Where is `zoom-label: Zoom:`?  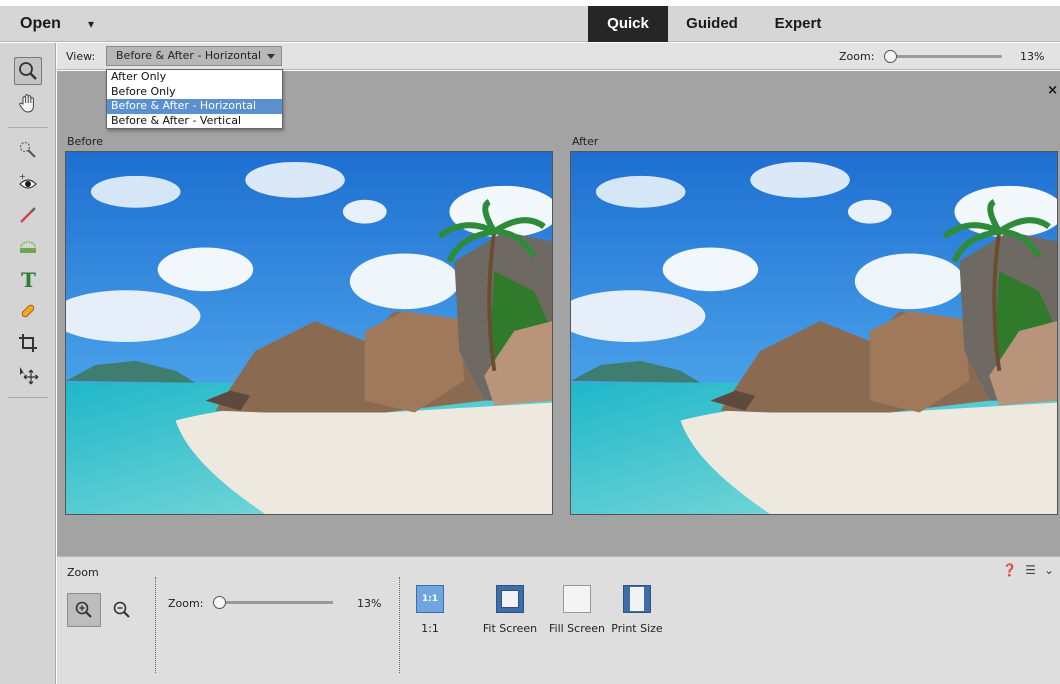
zoom-label: Zoom: is located at coordinates (857, 56).